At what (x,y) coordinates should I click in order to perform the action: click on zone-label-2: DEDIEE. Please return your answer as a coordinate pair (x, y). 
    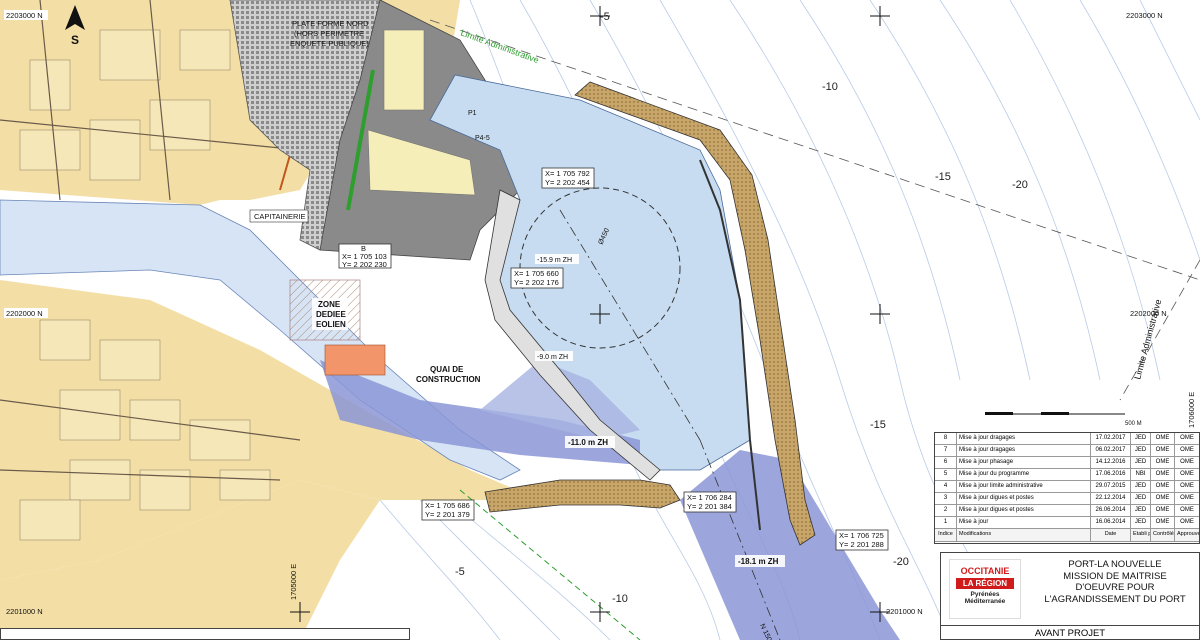
    Looking at the image, I should click on (331, 314).